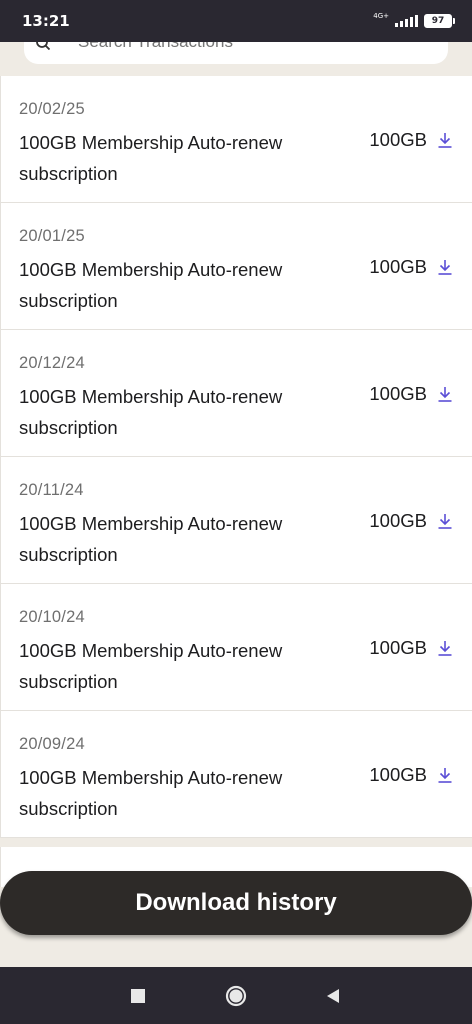  What do you see at coordinates (52, 363) in the screenshot?
I see `transaction-date: 20/12/24` at bounding box center [52, 363].